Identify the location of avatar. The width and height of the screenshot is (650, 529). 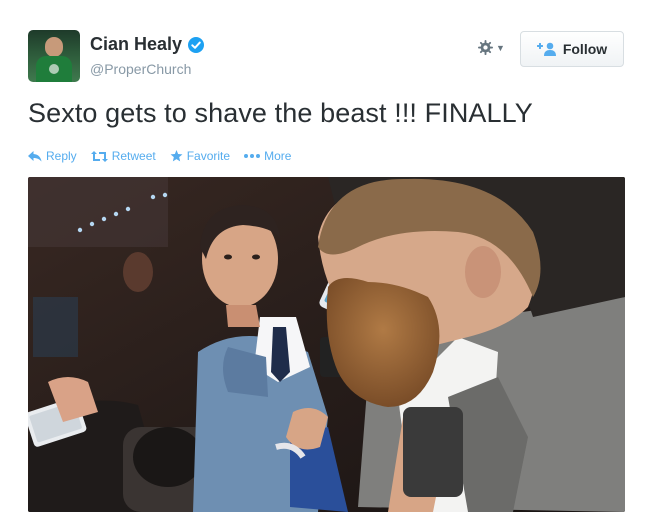
(54, 56).